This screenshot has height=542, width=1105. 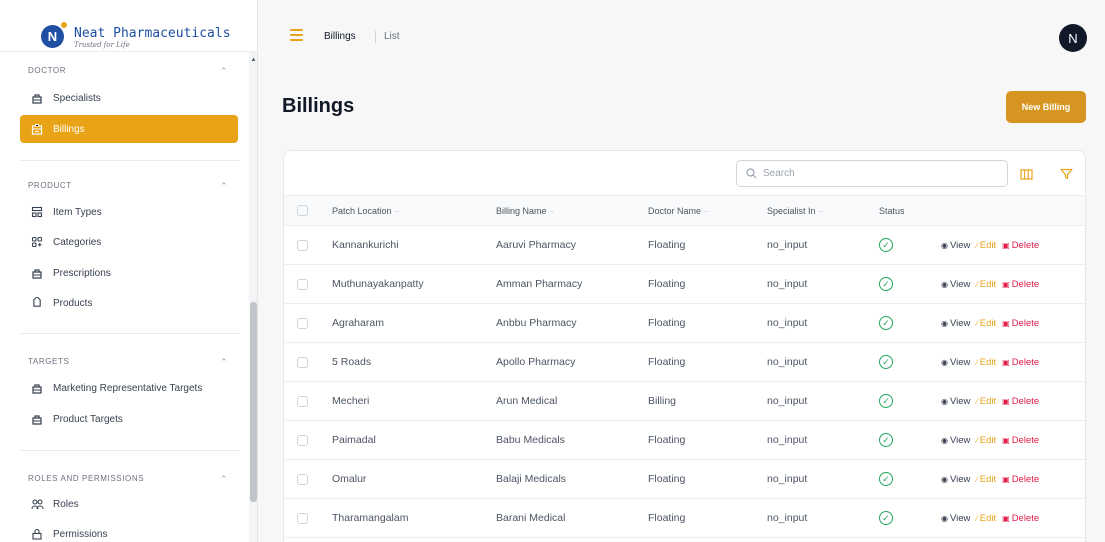 What do you see at coordinates (572, 210) in the screenshot?
I see `column-header-billing-name: Billing Name −` at bounding box center [572, 210].